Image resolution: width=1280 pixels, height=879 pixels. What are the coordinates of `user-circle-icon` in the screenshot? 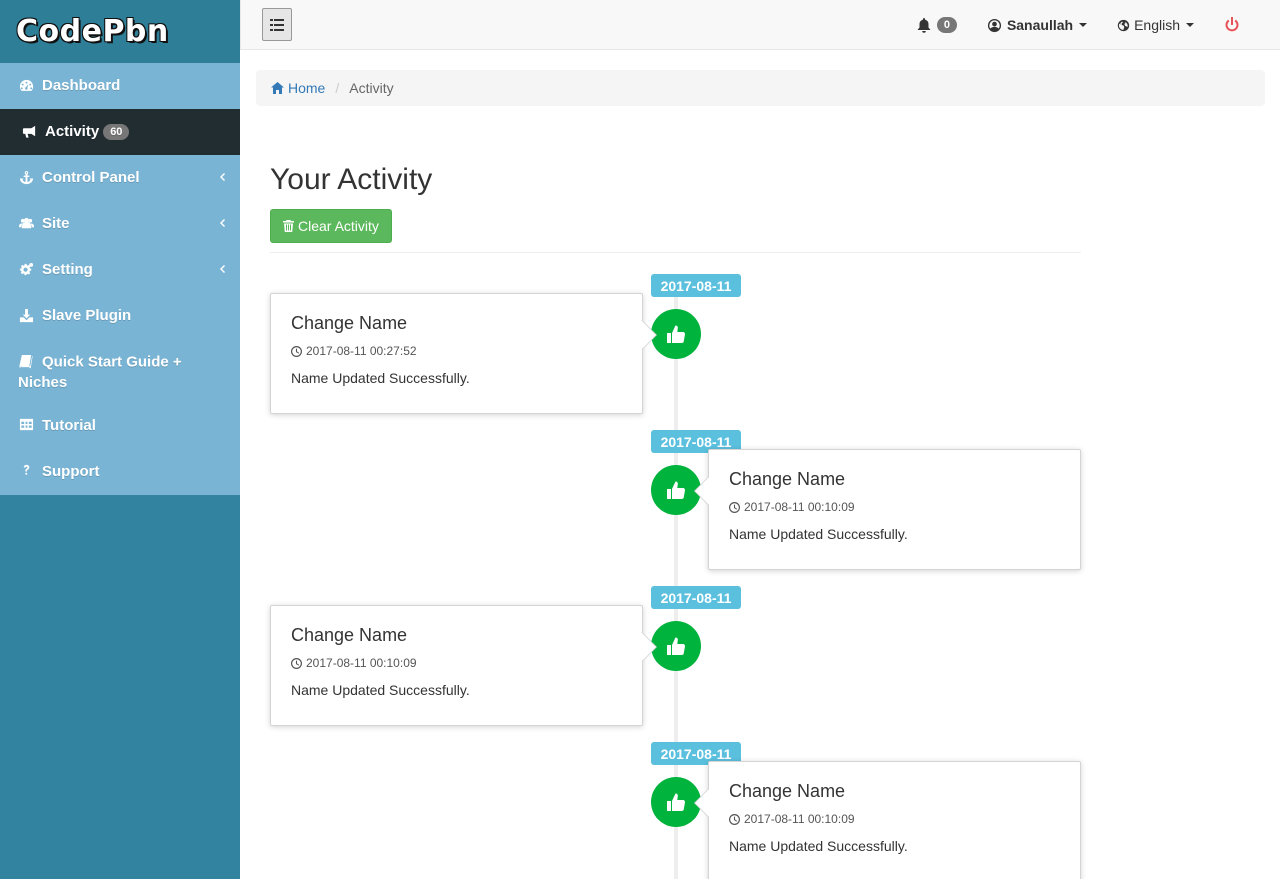 It's located at (994, 25).